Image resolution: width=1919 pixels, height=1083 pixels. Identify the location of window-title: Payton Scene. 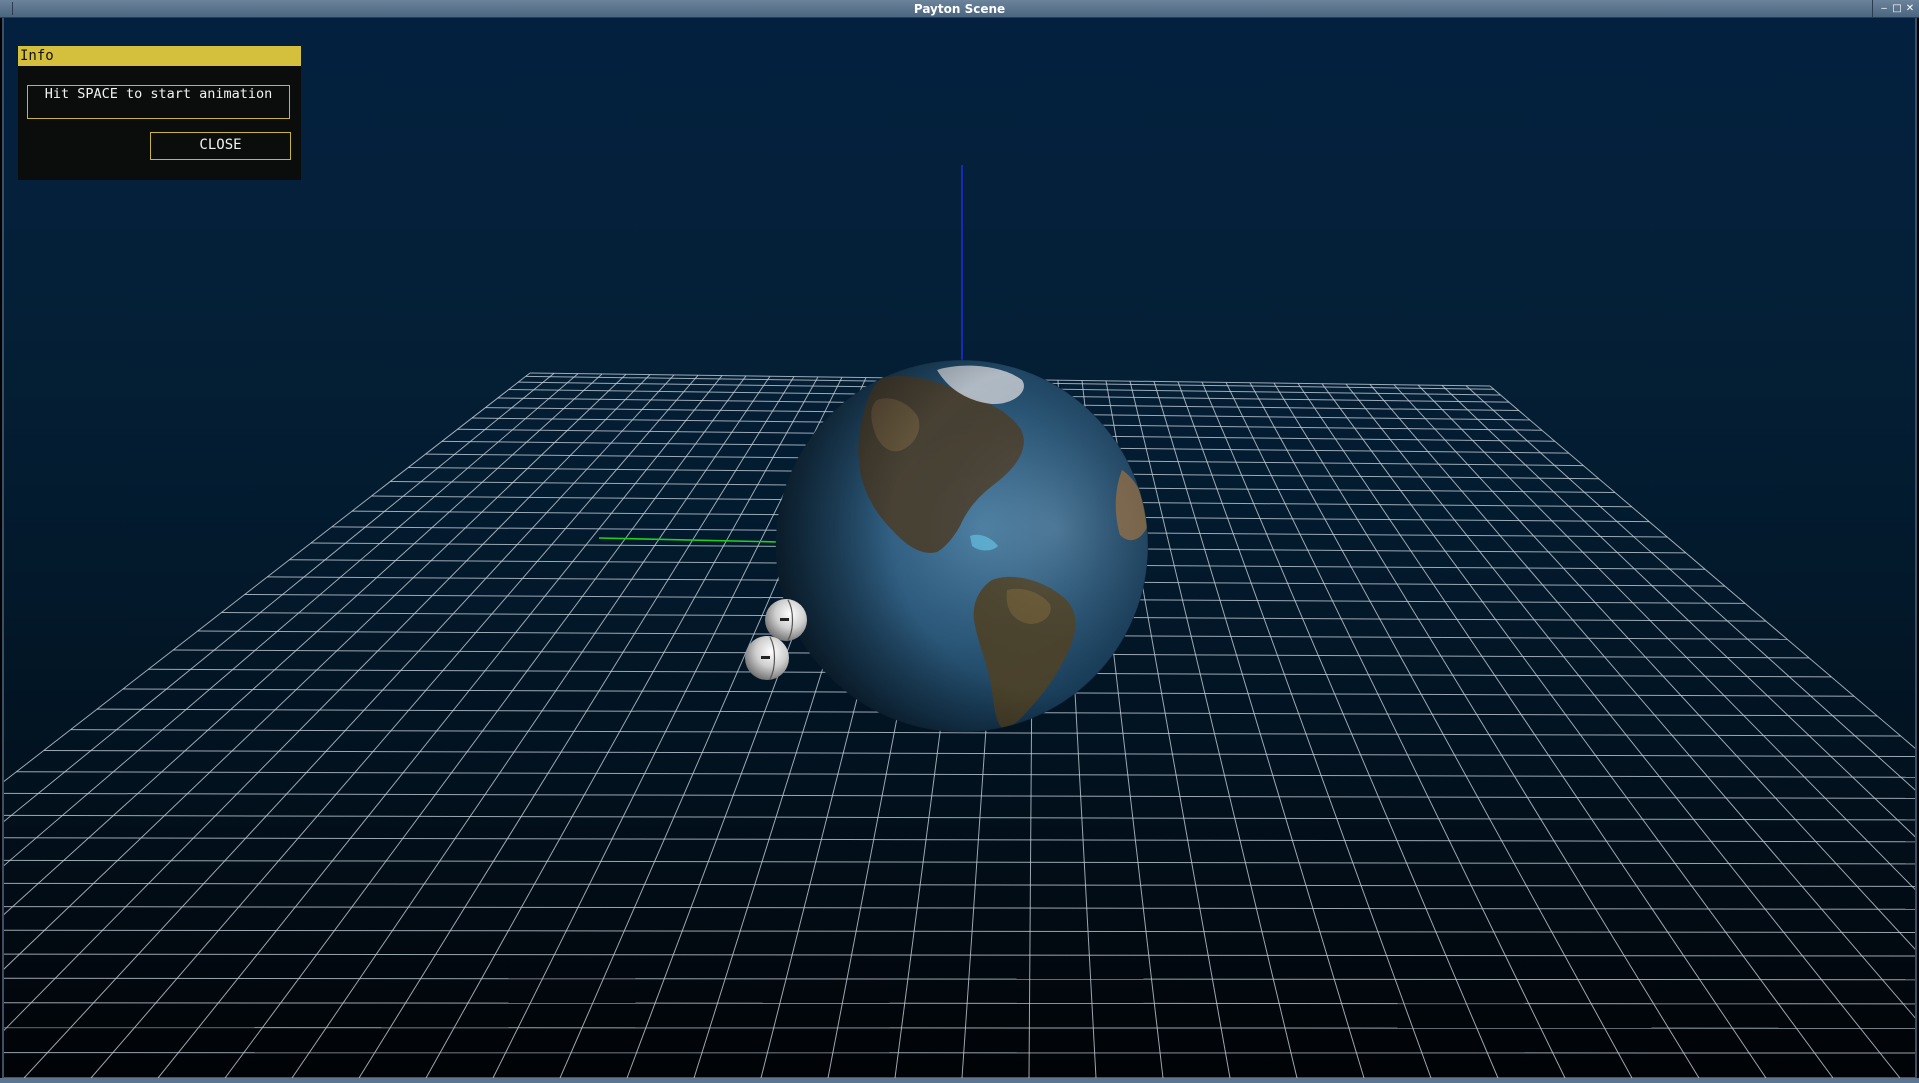
(959, 9).